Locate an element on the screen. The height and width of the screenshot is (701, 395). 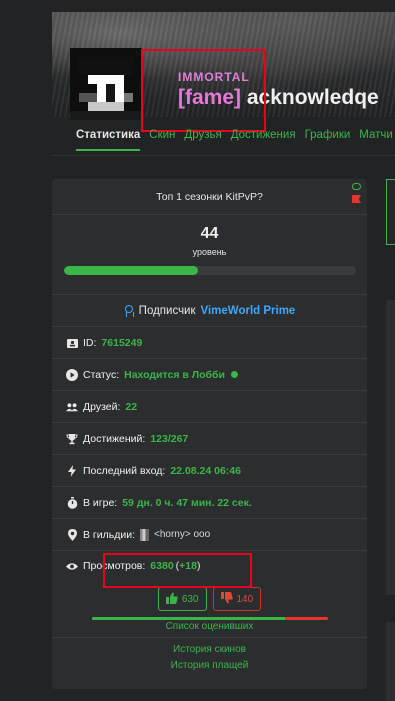
chat-icon is located at coordinates (356, 186).